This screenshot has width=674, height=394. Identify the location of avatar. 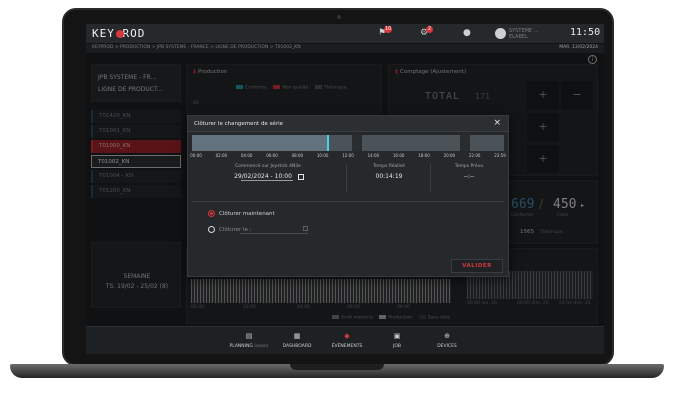
(500, 33).